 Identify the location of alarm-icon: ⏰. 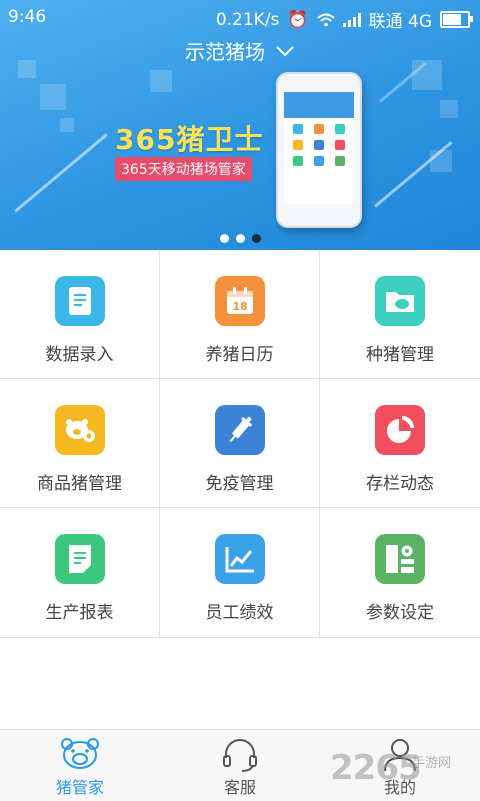
(298, 19).